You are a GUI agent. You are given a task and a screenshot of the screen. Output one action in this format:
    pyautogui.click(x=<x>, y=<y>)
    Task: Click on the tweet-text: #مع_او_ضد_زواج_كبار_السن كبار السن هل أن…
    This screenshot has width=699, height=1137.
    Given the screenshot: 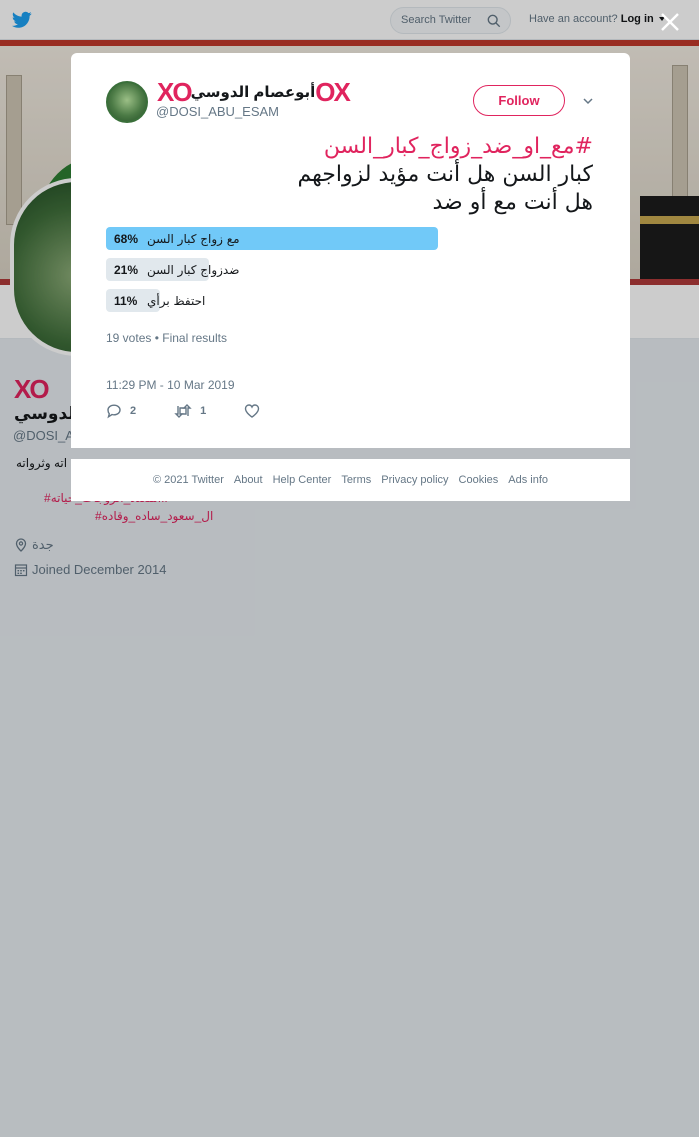 What is the action you would take?
    pyautogui.click(x=383, y=175)
    